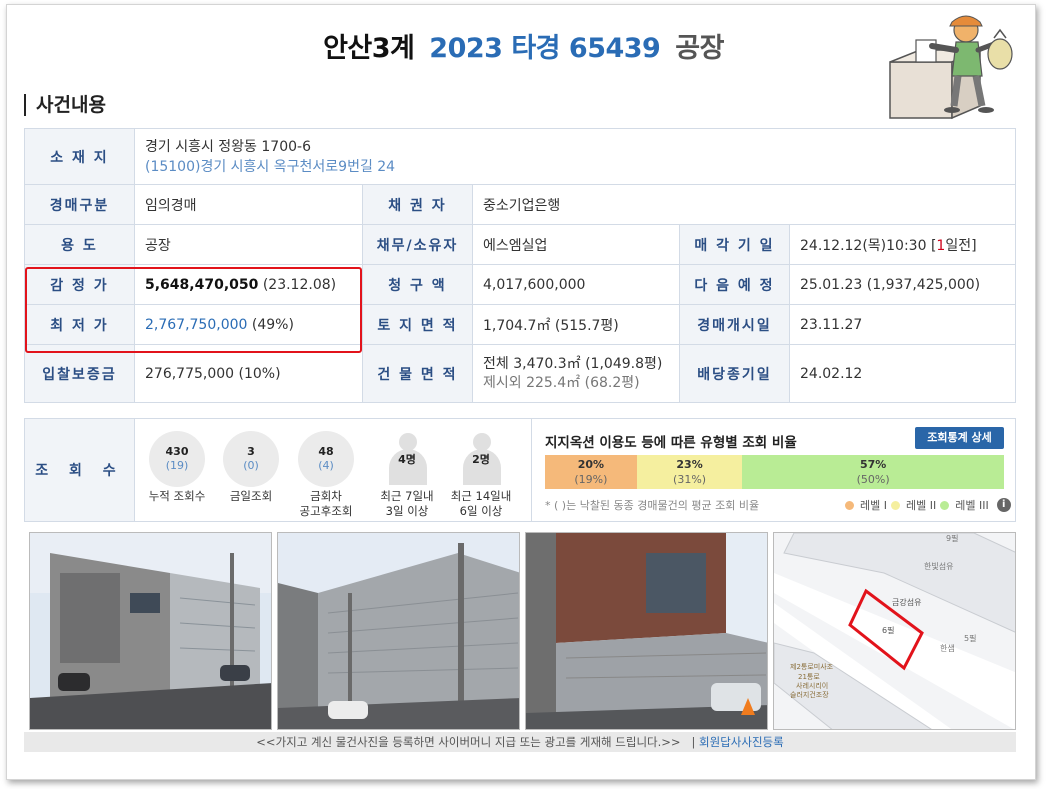 Image resolution: width=1047 pixels, height=789 pixels. I want to click on usage-value: 공장, so click(248, 244).